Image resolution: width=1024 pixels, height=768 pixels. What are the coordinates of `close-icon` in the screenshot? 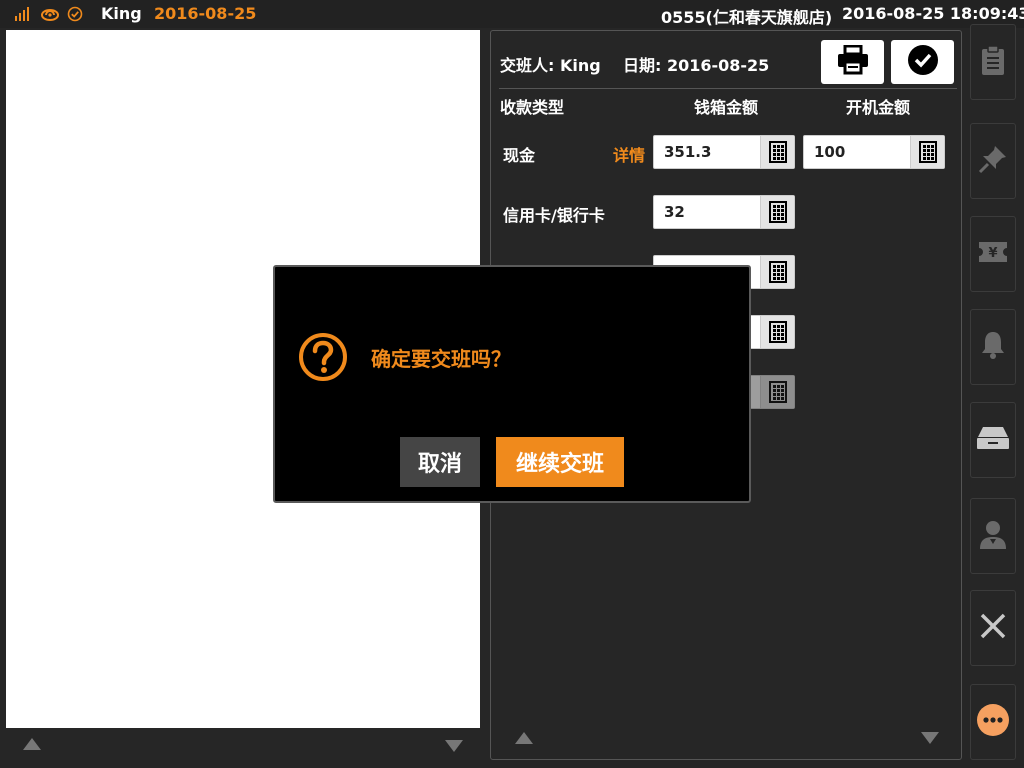 It's located at (993, 628).